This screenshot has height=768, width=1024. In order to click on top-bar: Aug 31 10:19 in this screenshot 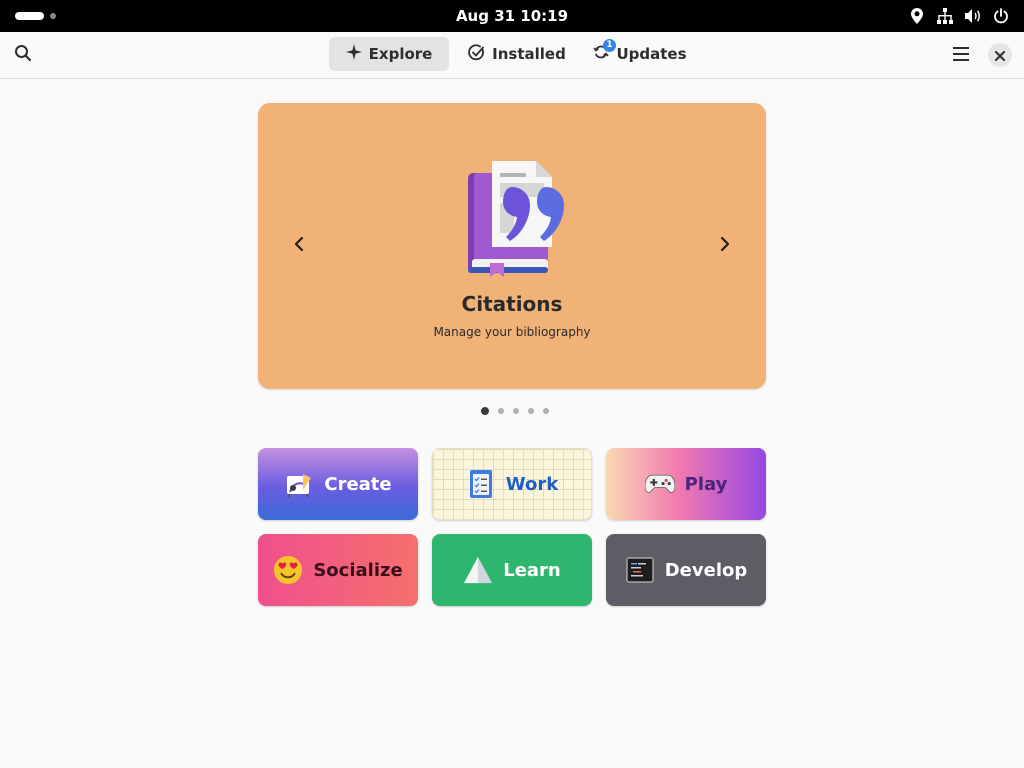, I will do `click(512, 16)`.